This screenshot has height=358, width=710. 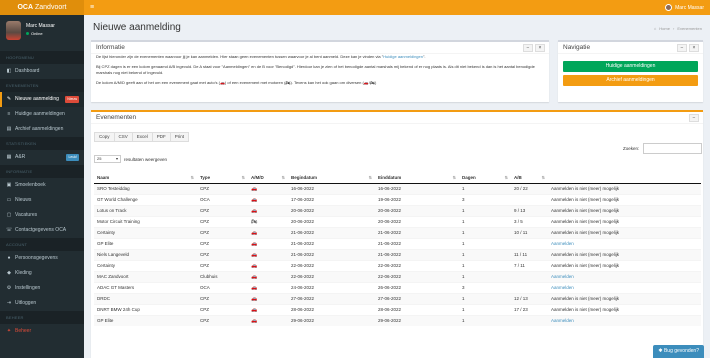 I want to click on close-icon: ×, so click(x=540, y=48).